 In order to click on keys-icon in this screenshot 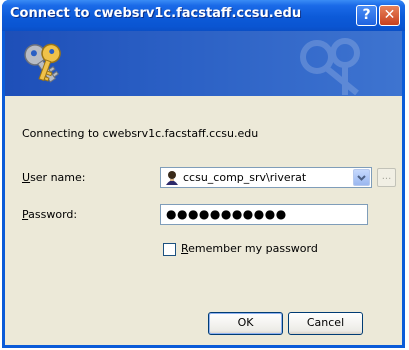, I will do `click(42, 63)`.